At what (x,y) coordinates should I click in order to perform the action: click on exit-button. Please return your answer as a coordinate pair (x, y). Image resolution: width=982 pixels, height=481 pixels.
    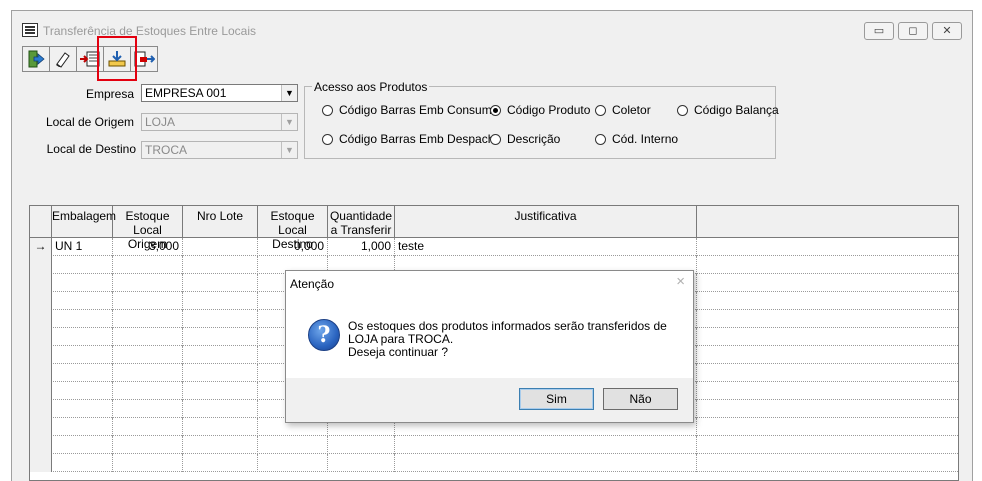
    Looking at the image, I should click on (36, 59).